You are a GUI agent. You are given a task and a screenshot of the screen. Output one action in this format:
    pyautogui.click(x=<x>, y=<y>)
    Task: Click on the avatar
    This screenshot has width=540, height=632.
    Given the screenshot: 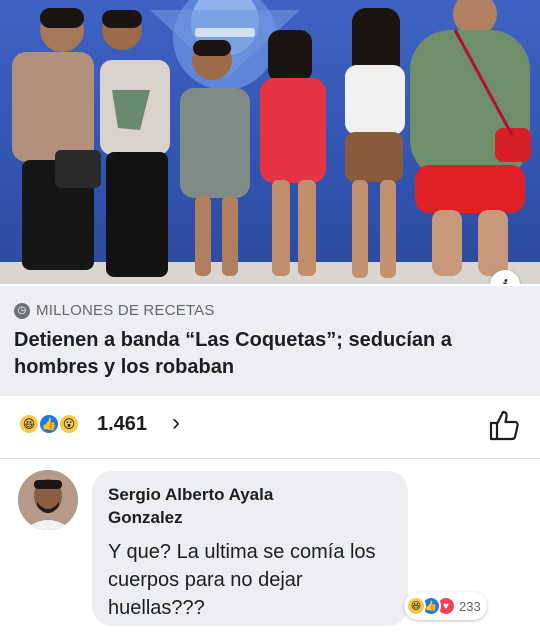 What is the action you would take?
    pyautogui.click(x=48, y=500)
    